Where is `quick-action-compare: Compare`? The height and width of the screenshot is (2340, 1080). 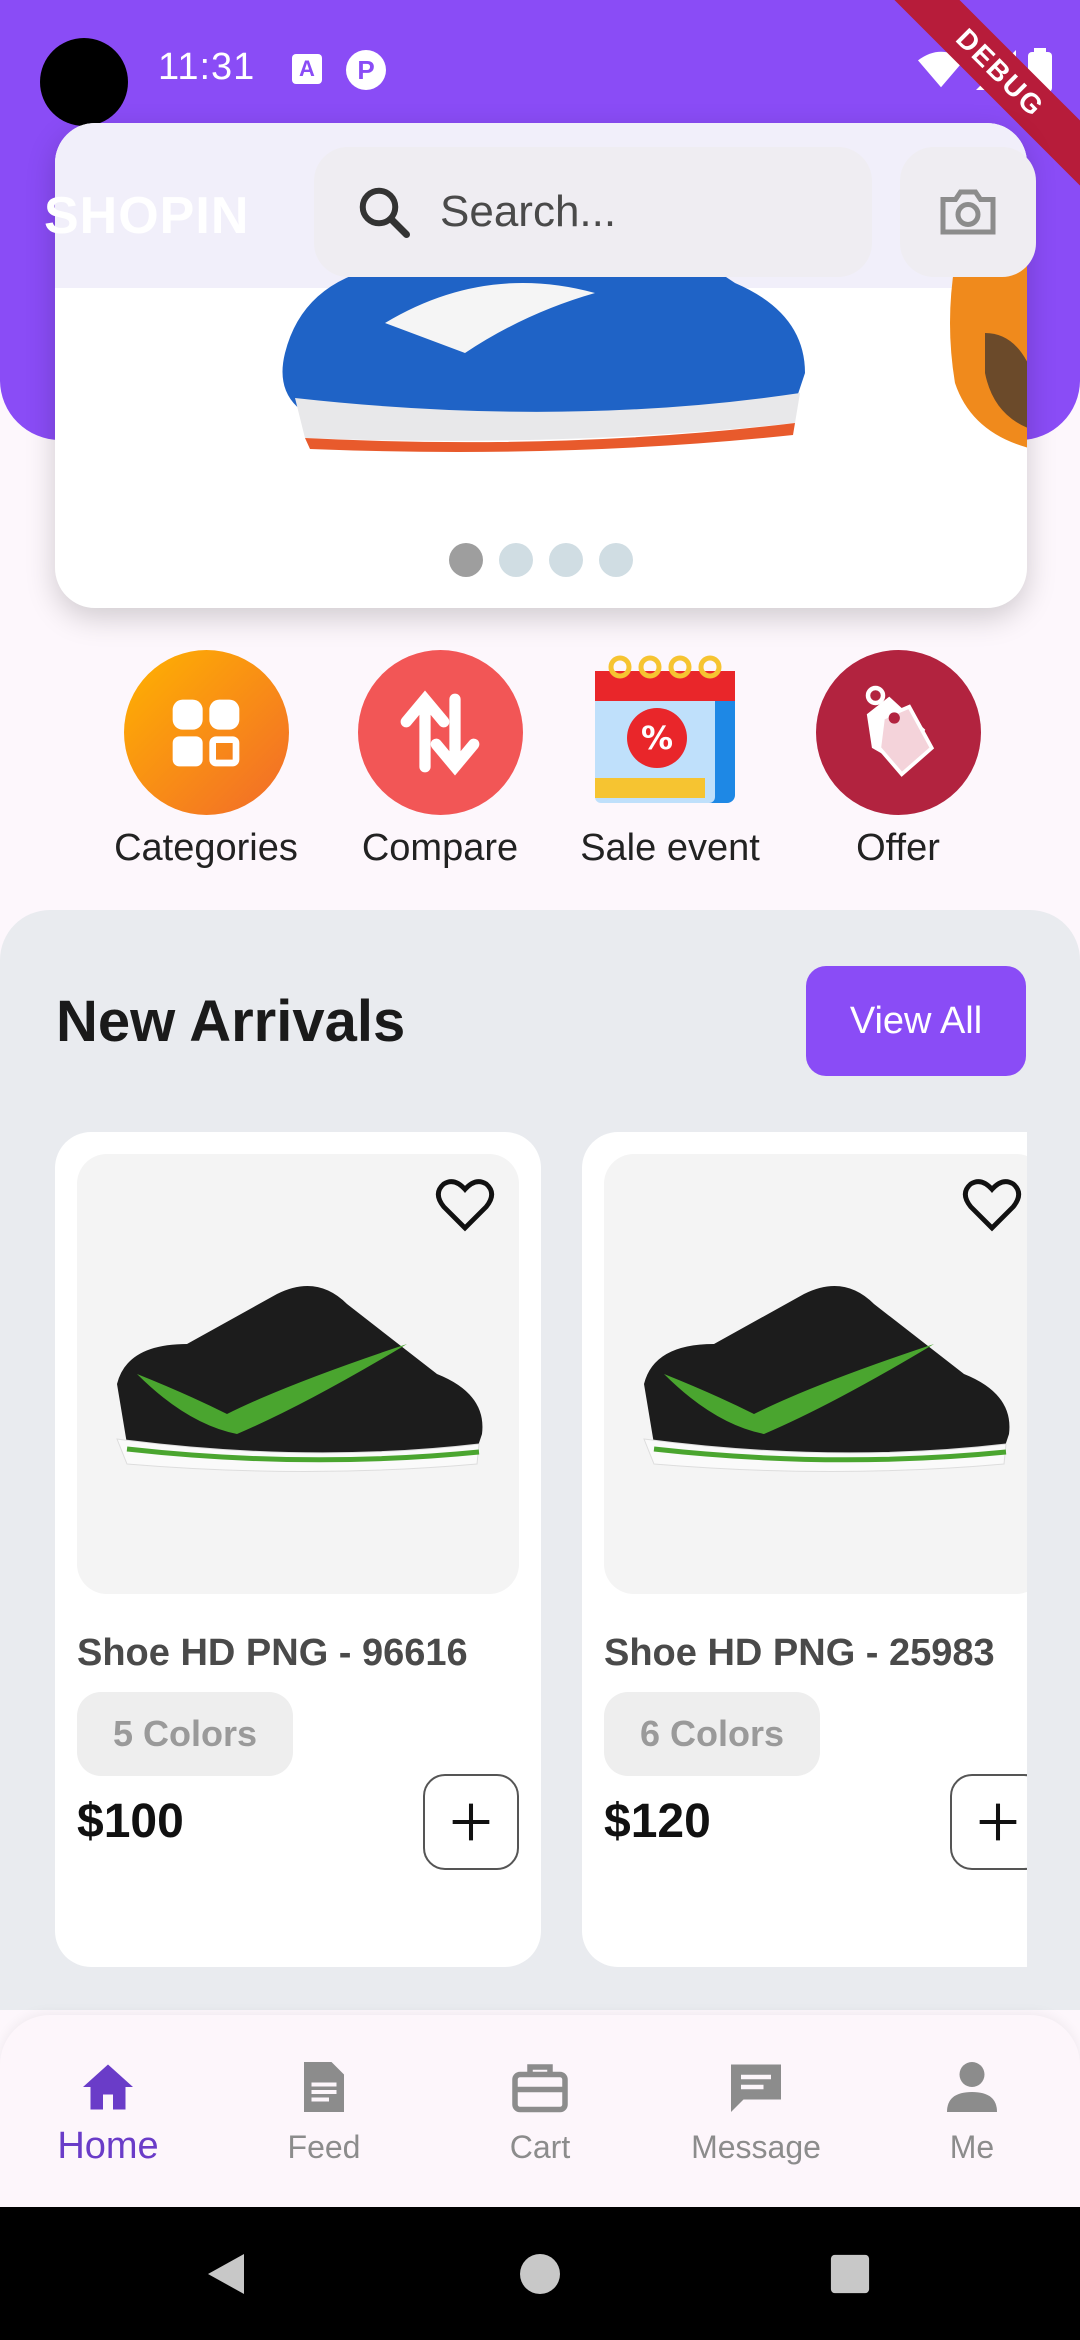
quick-action-compare: Compare is located at coordinates (440, 760).